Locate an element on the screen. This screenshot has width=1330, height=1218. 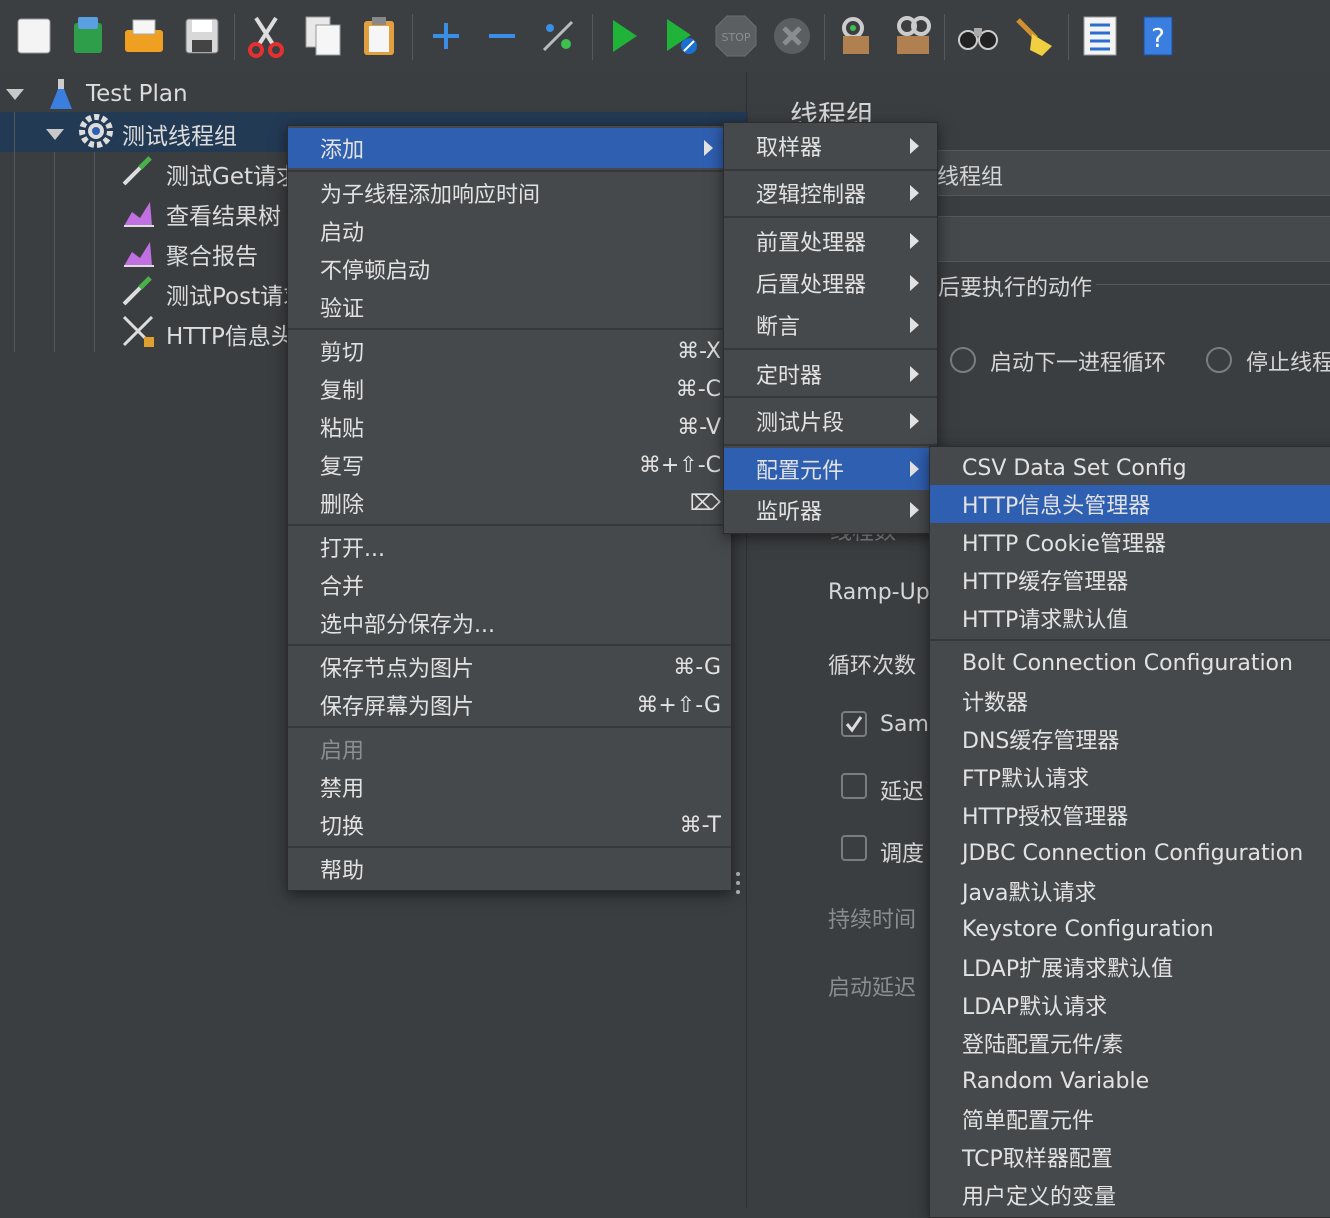
menu-item-toggle: 切换 ⌘-T is located at coordinates (509, 825).